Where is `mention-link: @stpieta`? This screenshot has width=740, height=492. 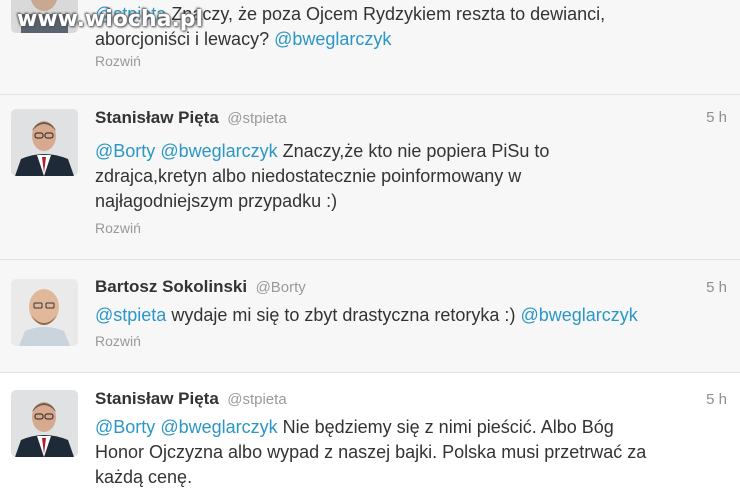
mention-link: @stpieta is located at coordinates (130, 315).